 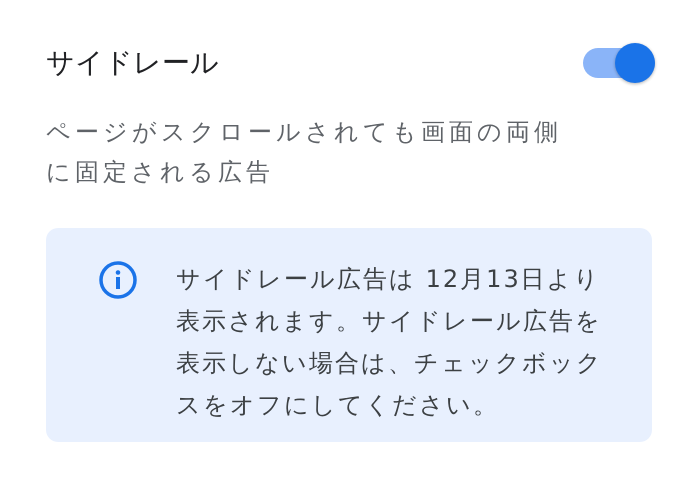 I want to click on setting-description: ページがスクロールされても画面の両側に固定される広告, so click(x=304, y=152).